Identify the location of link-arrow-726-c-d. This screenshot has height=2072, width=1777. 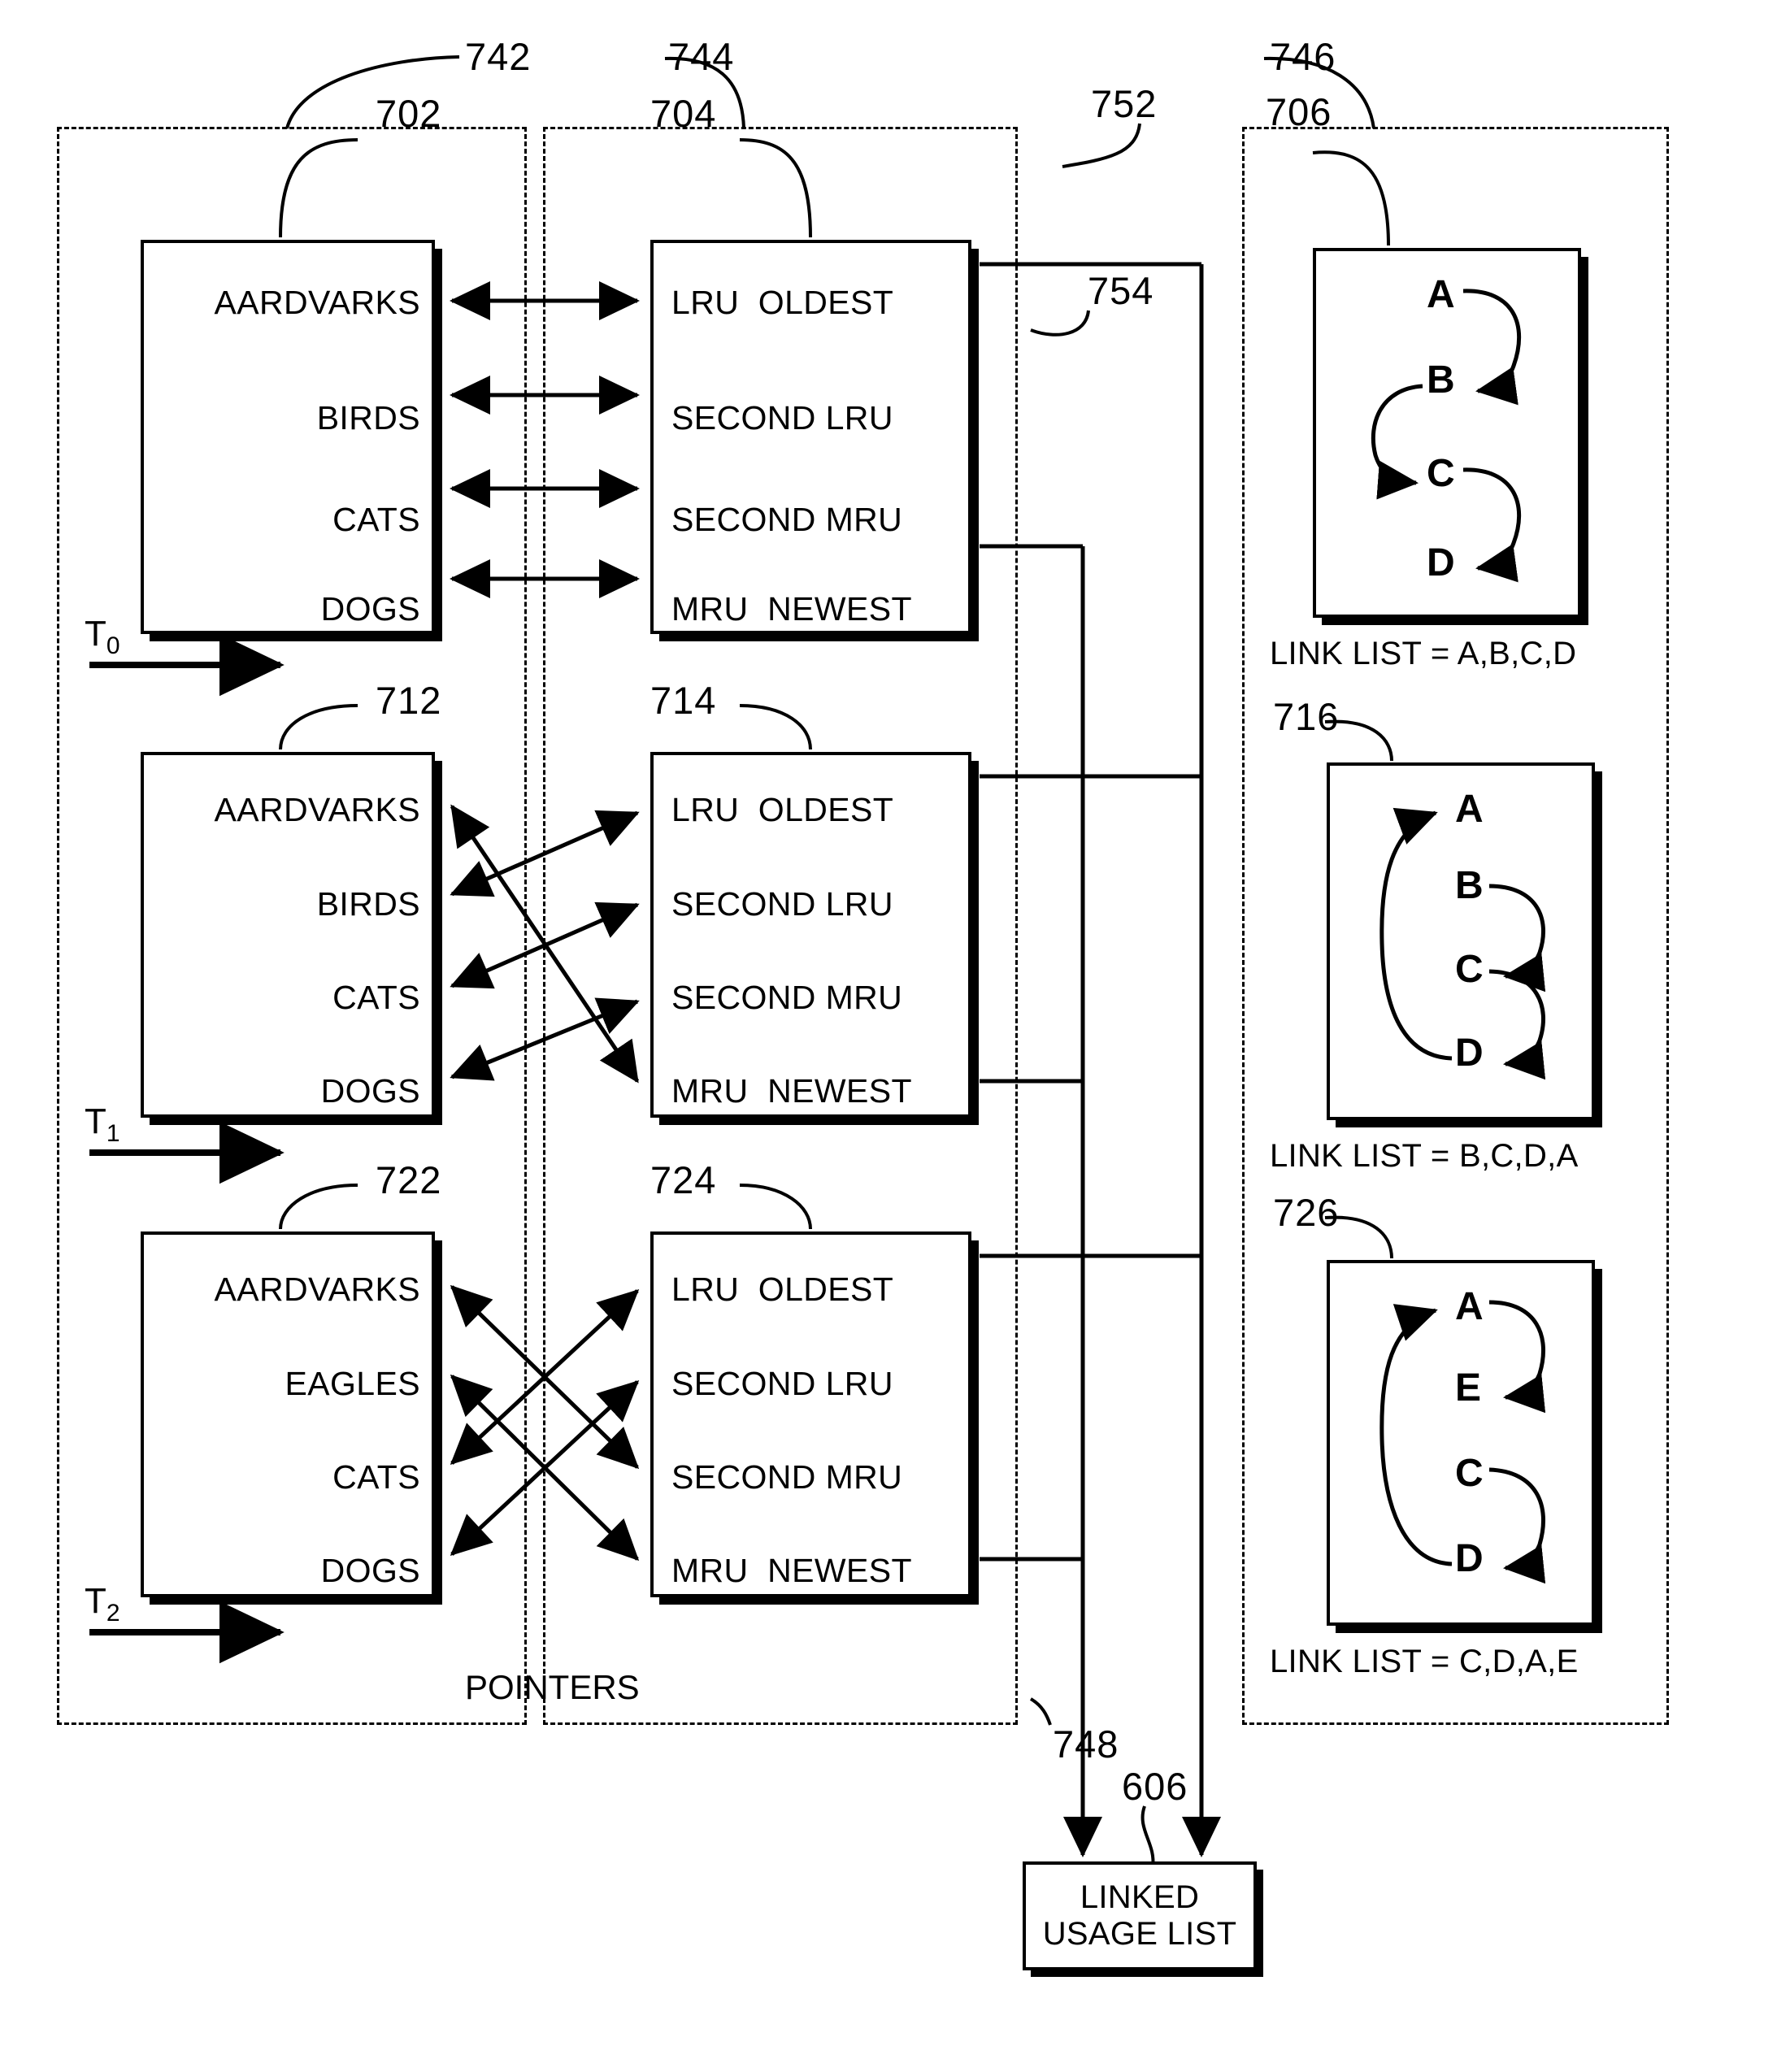
(1517, 1525).